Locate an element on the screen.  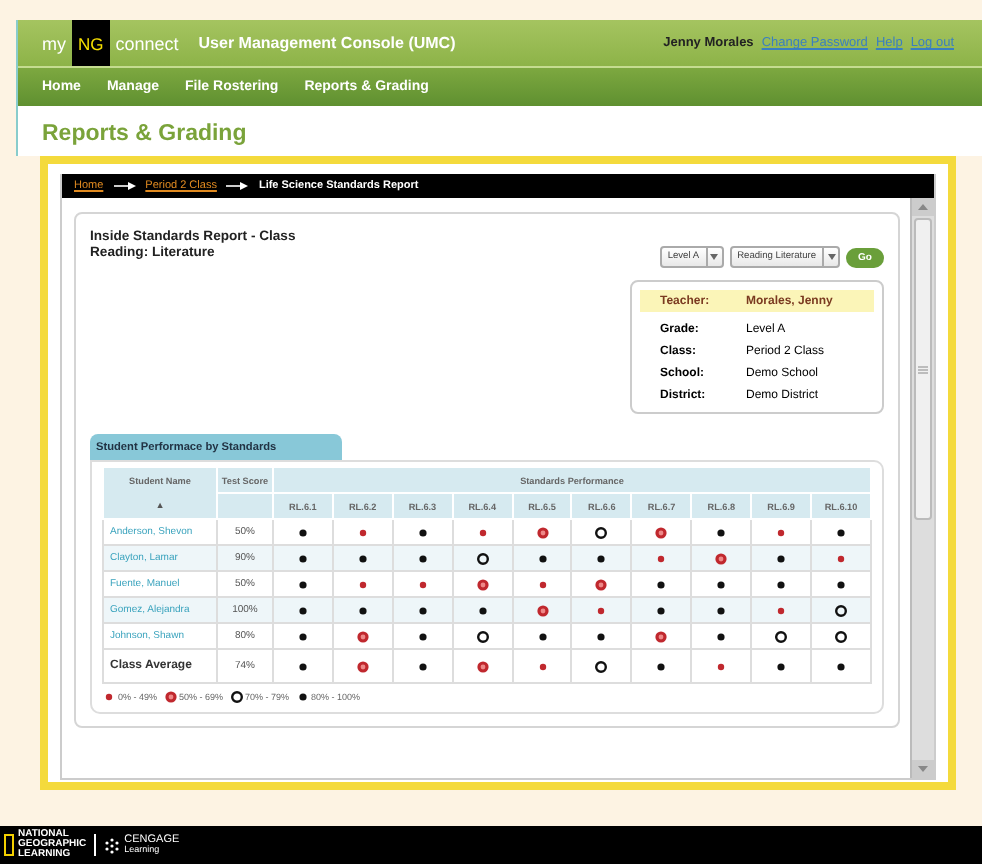
page-title: Reports & Grading is located at coordinates (144, 135).